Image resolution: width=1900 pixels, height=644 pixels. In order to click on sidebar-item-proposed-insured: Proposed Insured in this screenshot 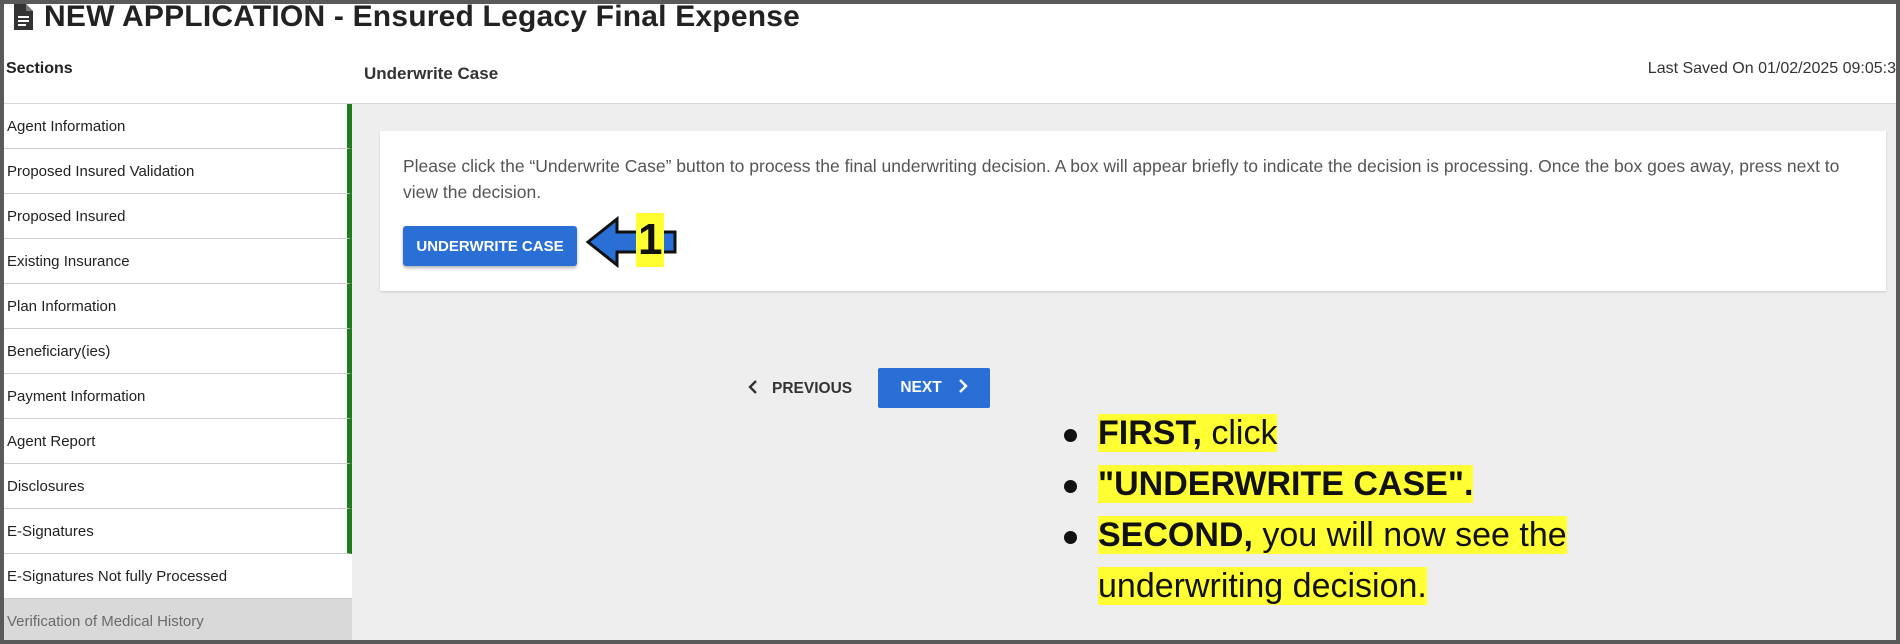, I will do `click(178, 216)`.